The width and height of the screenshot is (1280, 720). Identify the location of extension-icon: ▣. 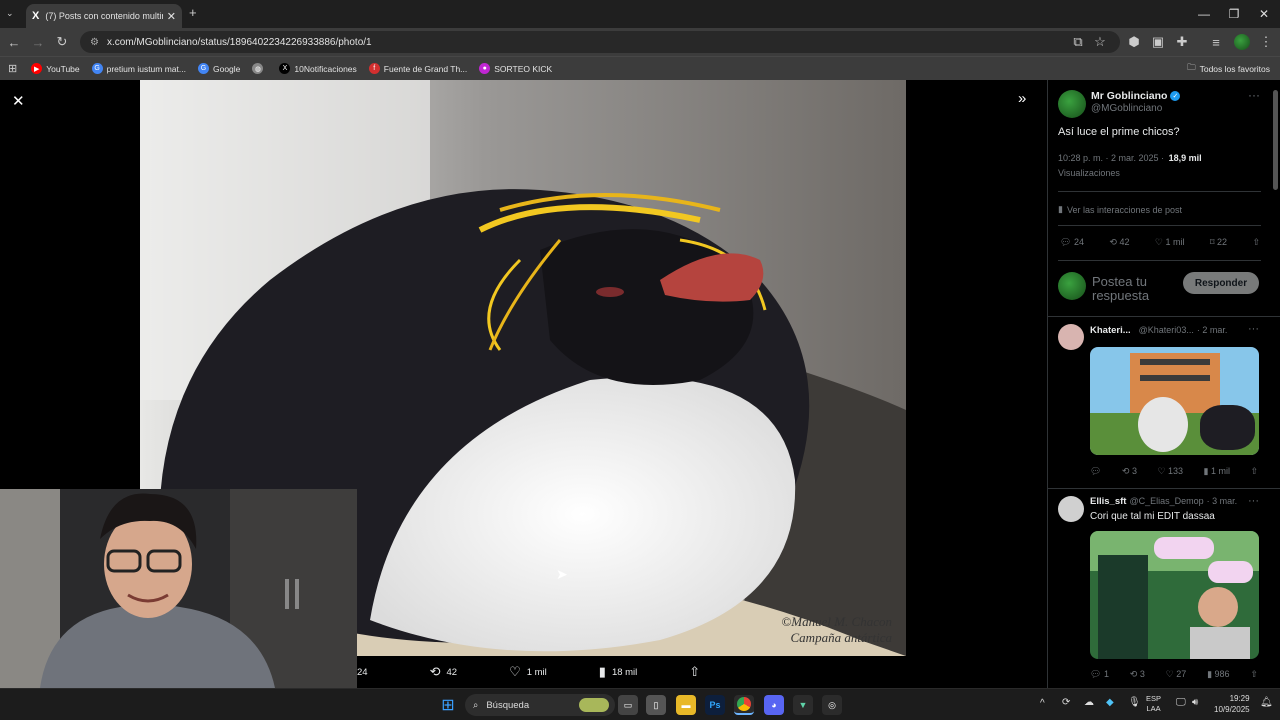
(1158, 42).